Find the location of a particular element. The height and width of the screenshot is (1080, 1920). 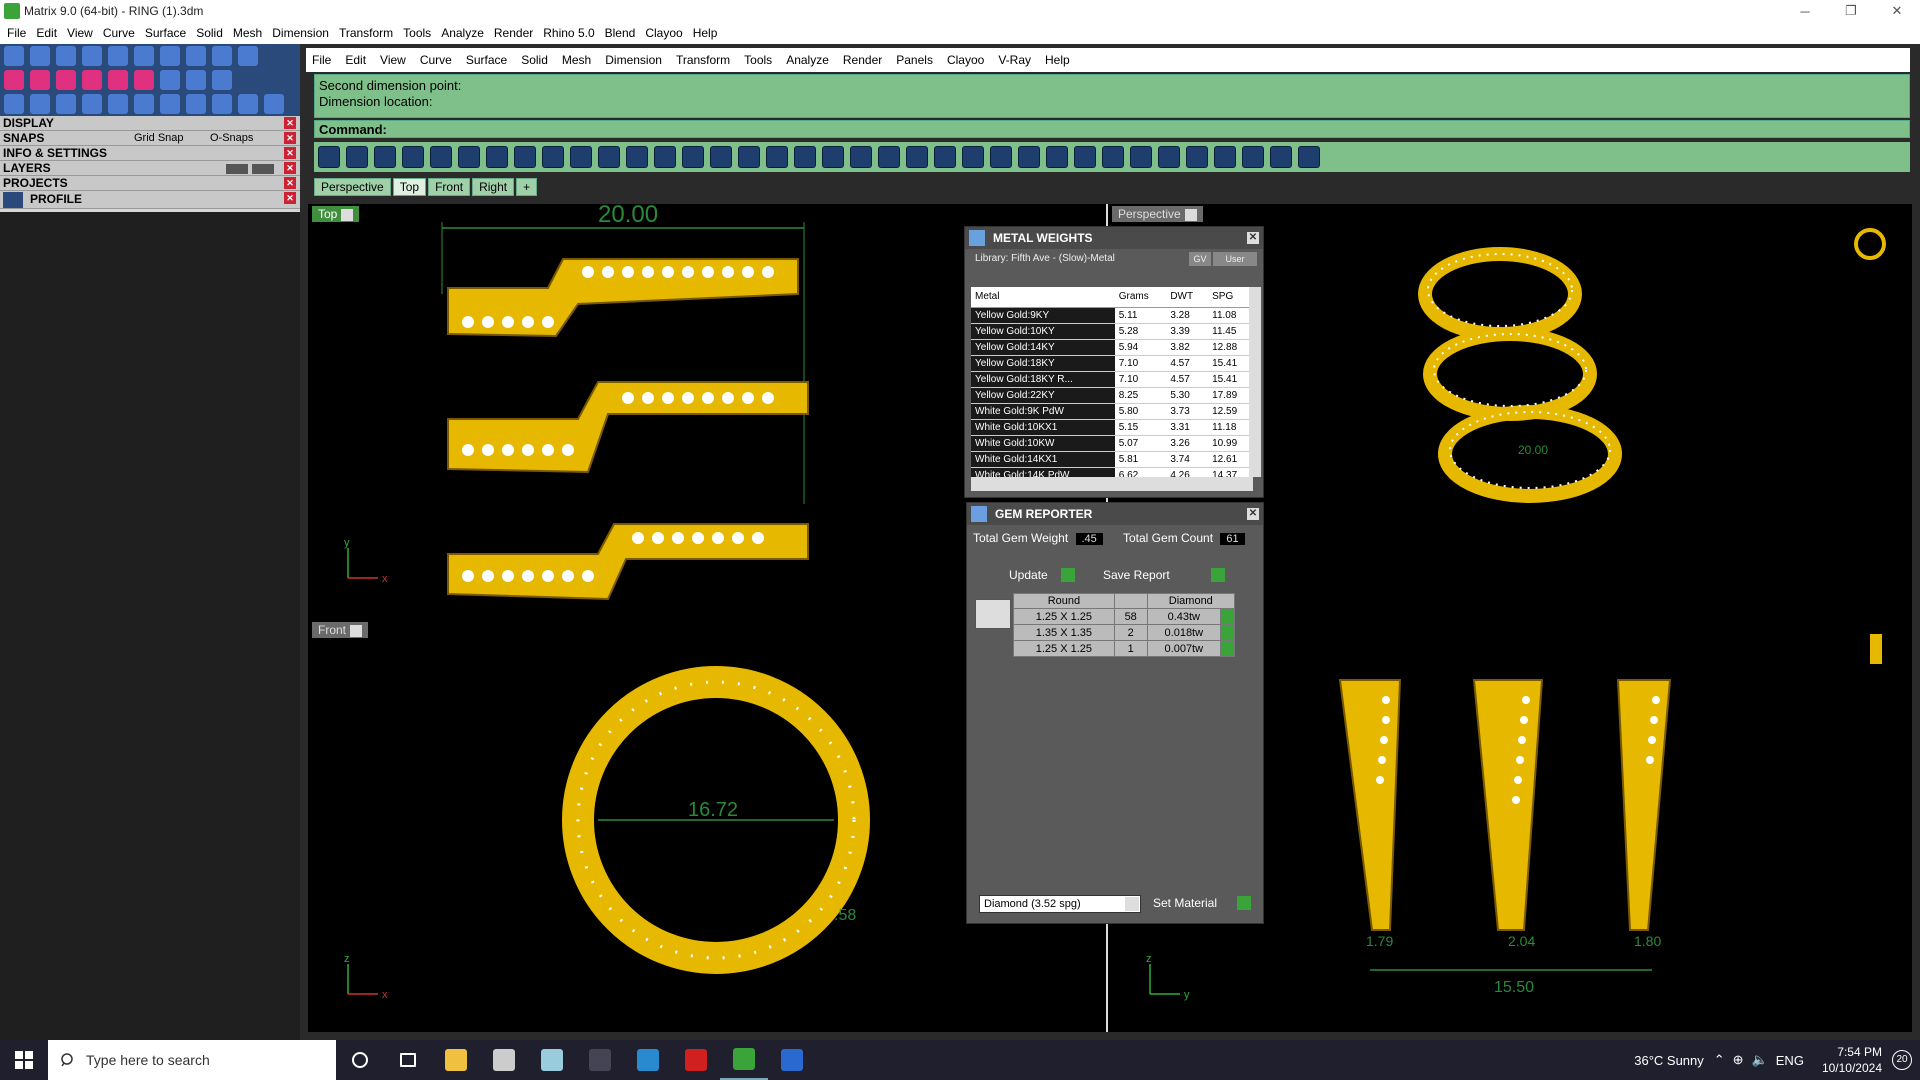

search-box: Type here to search is located at coordinates (192, 1060).